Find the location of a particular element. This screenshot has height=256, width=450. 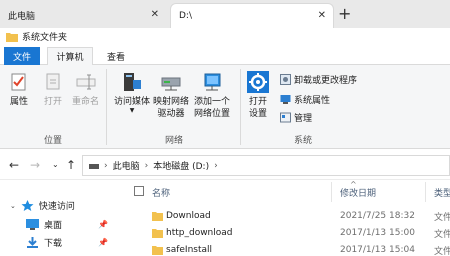

network-location-icon is located at coordinates (212, 82).